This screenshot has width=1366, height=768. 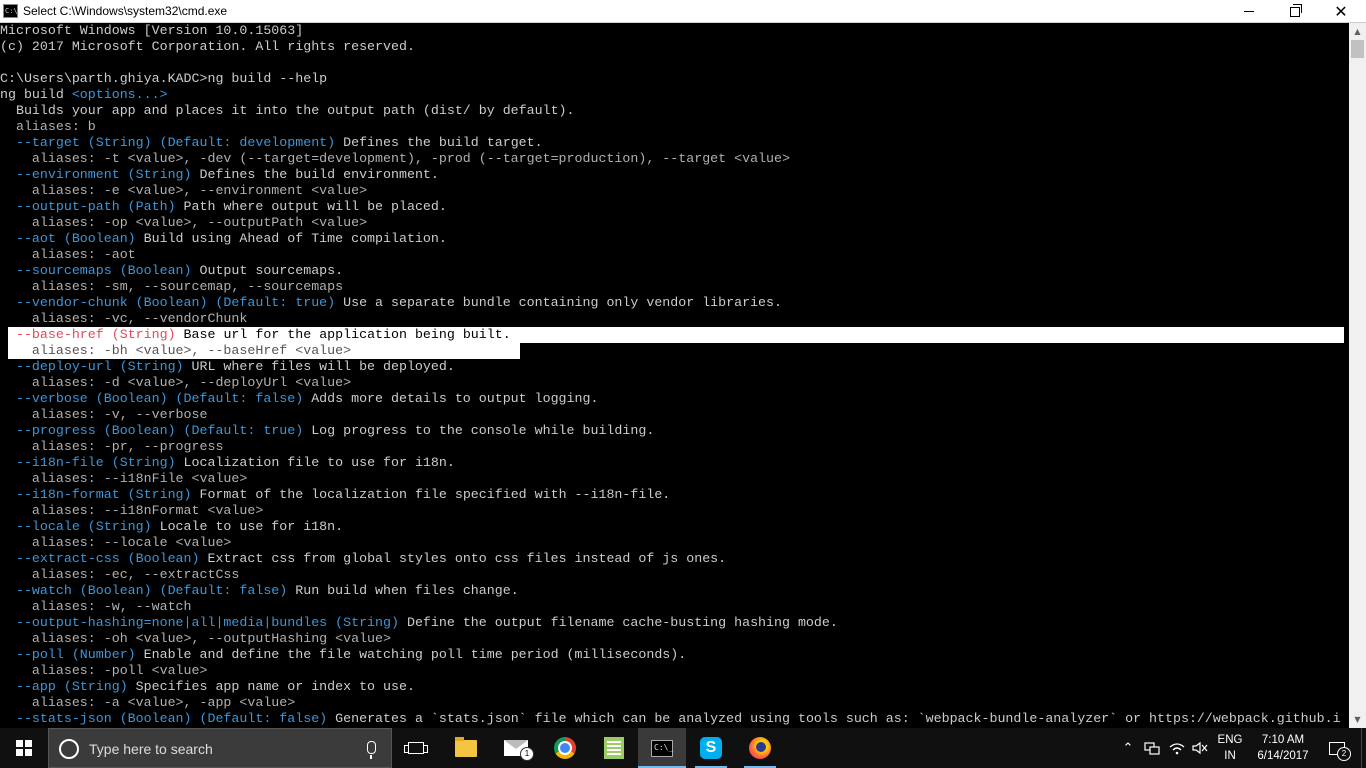 What do you see at coordinates (319, 366) in the screenshot?
I see `console-text-segment: URL where files will be deployed.` at bounding box center [319, 366].